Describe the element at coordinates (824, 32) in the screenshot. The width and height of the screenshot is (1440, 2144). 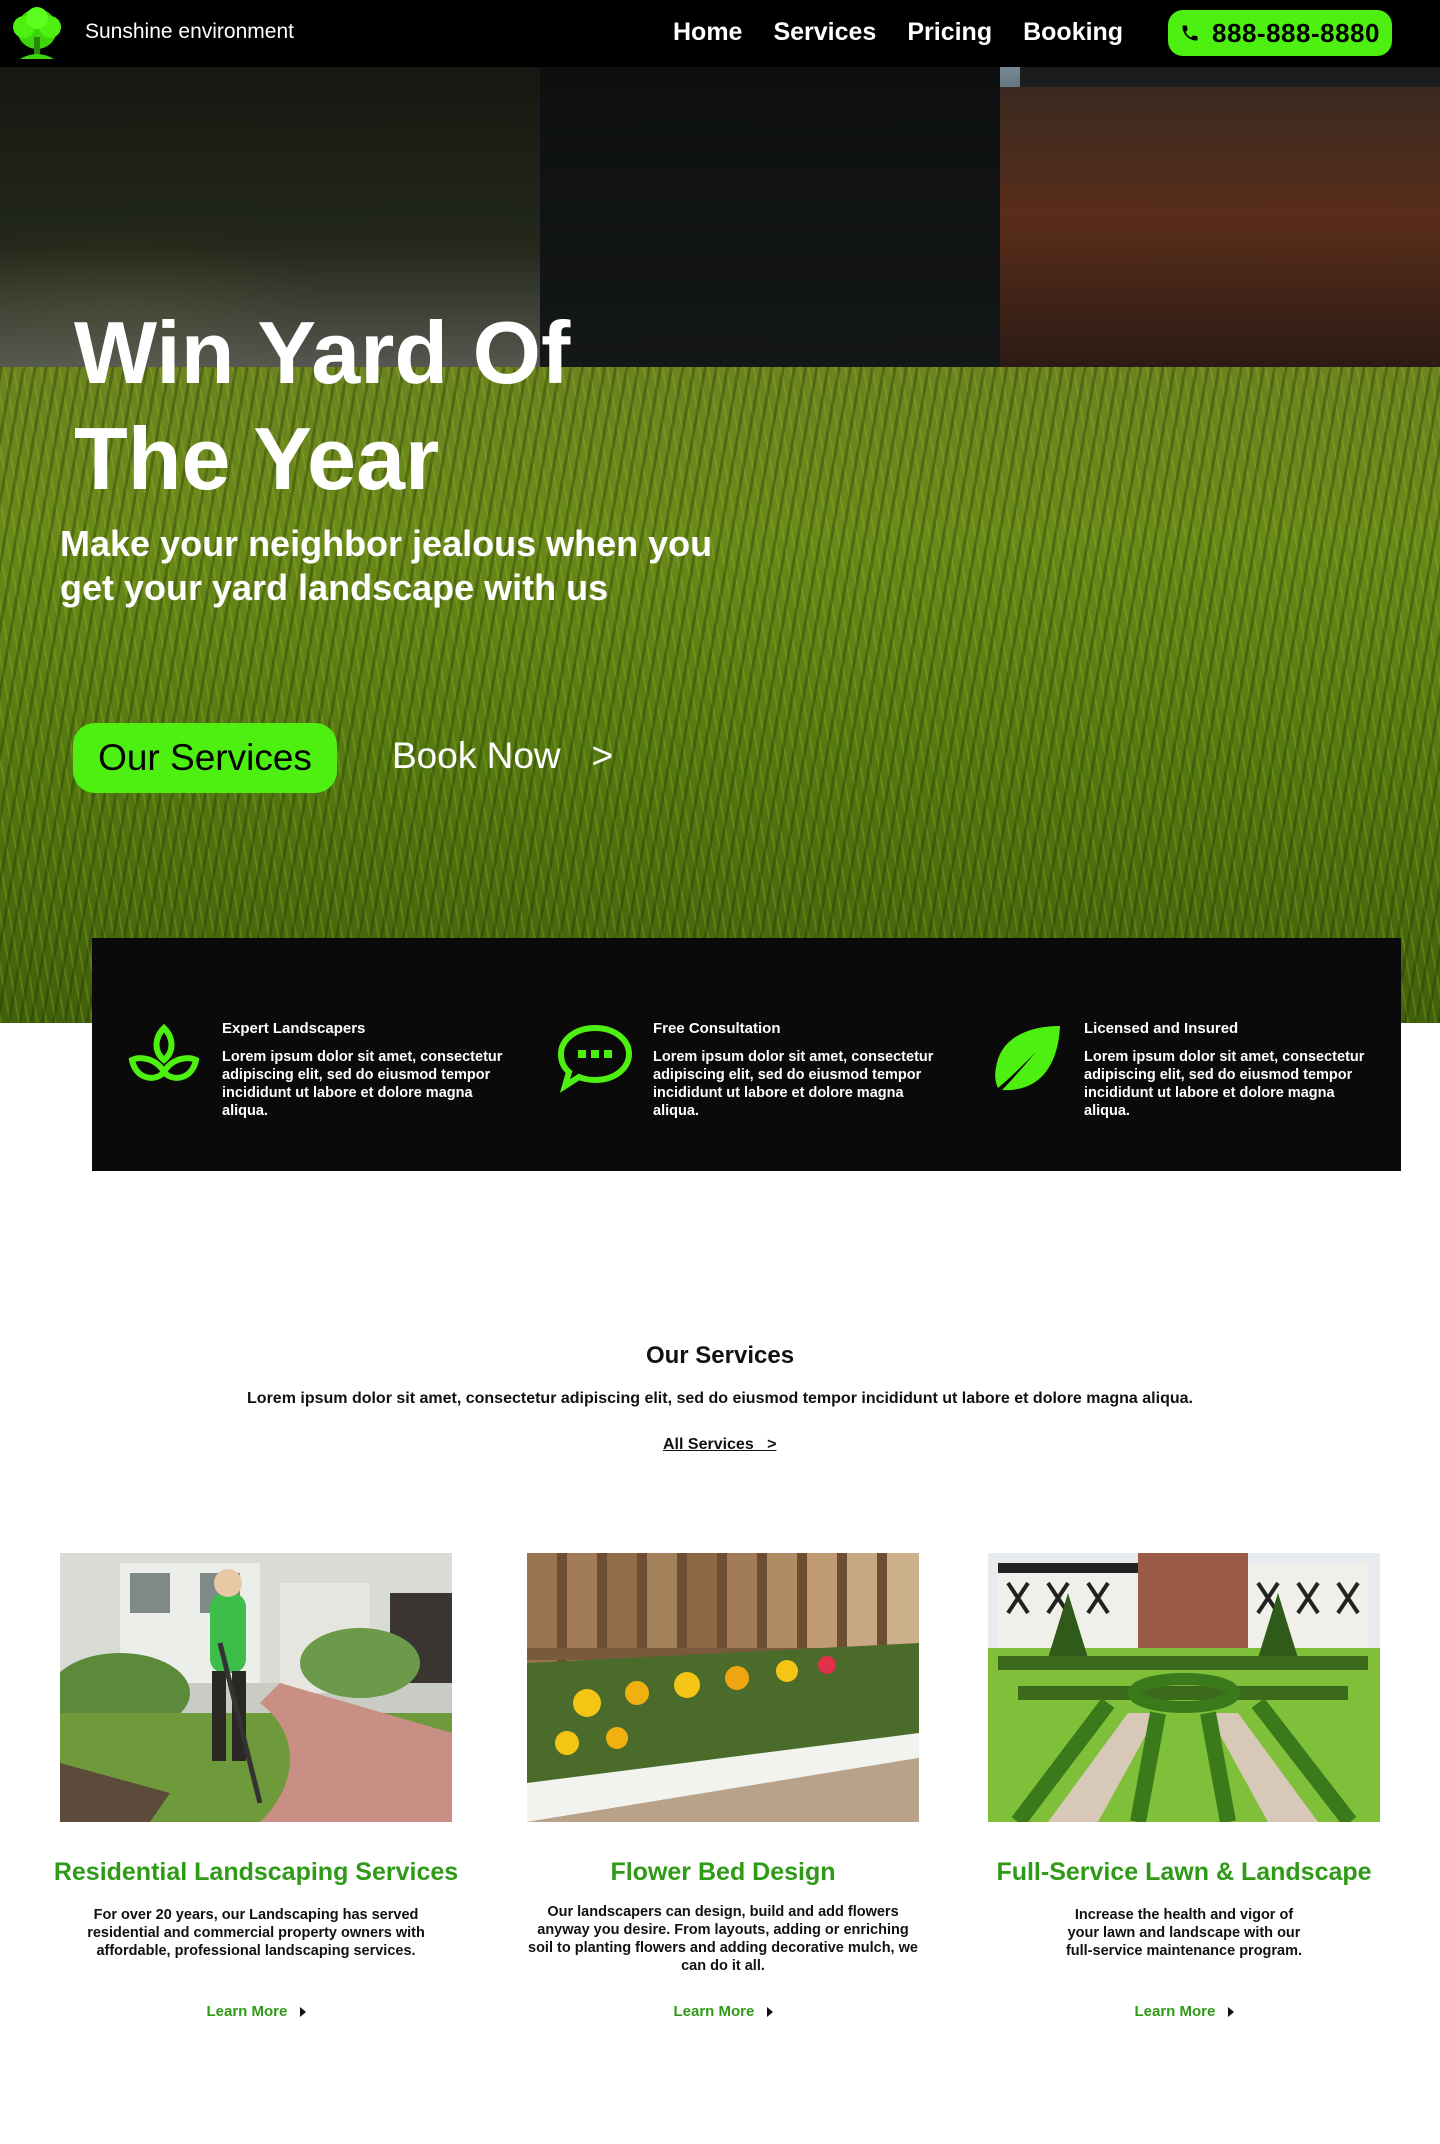
I see `nav-services: Services` at that location.